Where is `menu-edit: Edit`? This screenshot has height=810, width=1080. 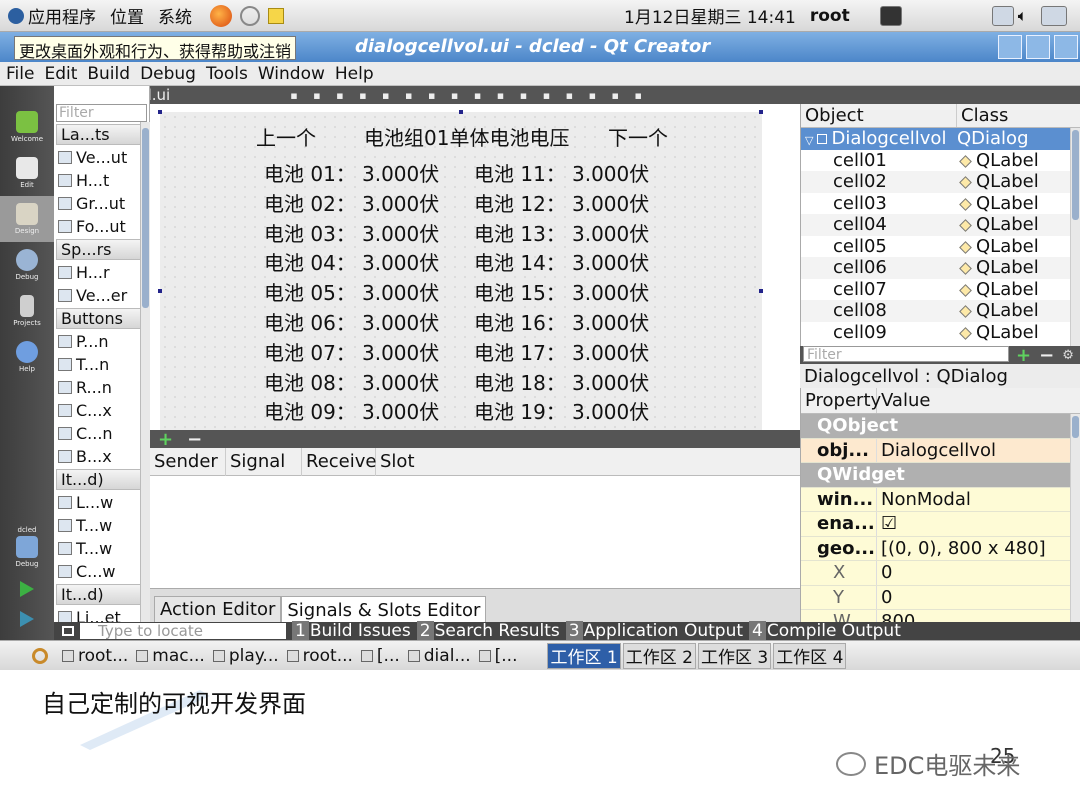 menu-edit: Edit is located at coordinates (60, 74).